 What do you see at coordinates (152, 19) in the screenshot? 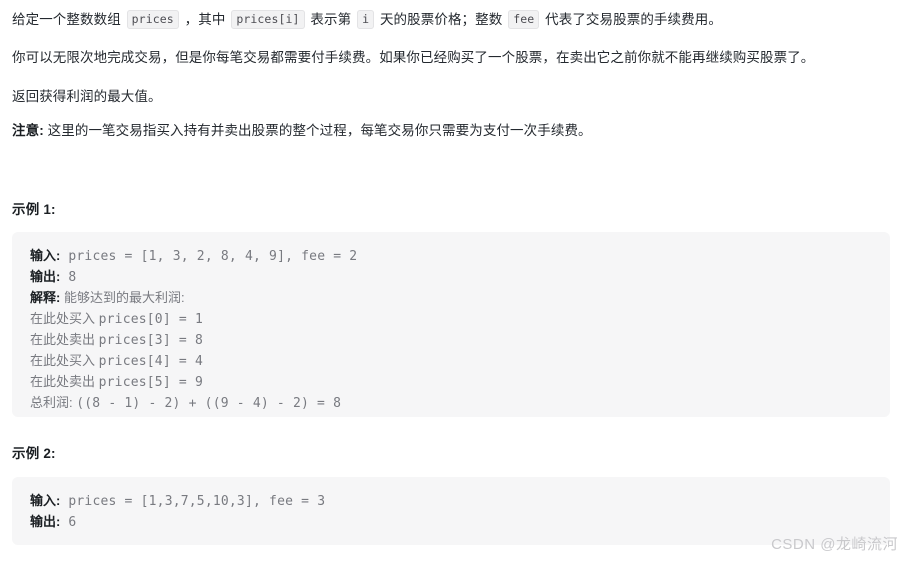
I see `inline-code-prices: prices` at bounding box center [152, 19].